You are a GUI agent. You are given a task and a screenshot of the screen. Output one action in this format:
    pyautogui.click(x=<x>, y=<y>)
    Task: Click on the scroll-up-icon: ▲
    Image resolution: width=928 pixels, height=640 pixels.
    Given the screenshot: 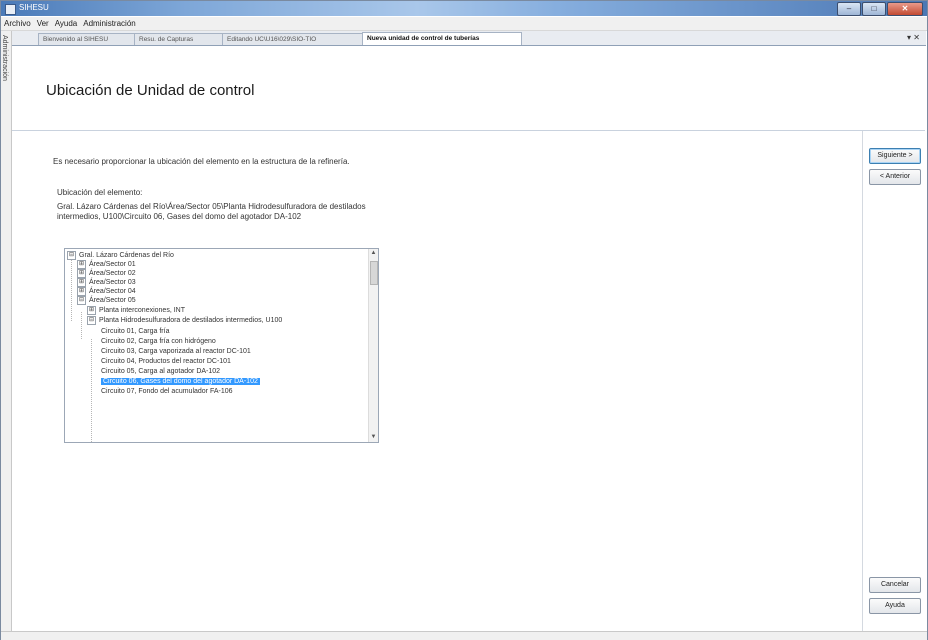 What is the action you would take?
    pyautogui.click(x=373, y=253)
    